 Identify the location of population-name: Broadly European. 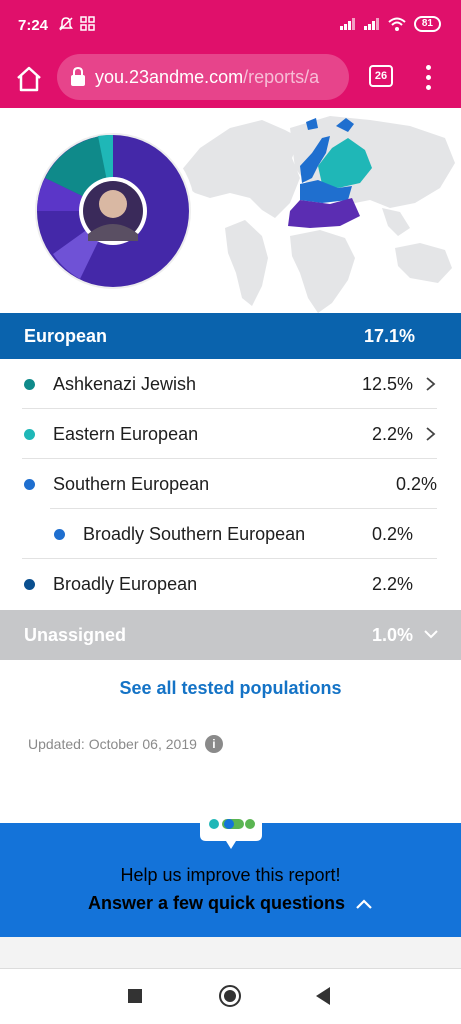
(125, 583).